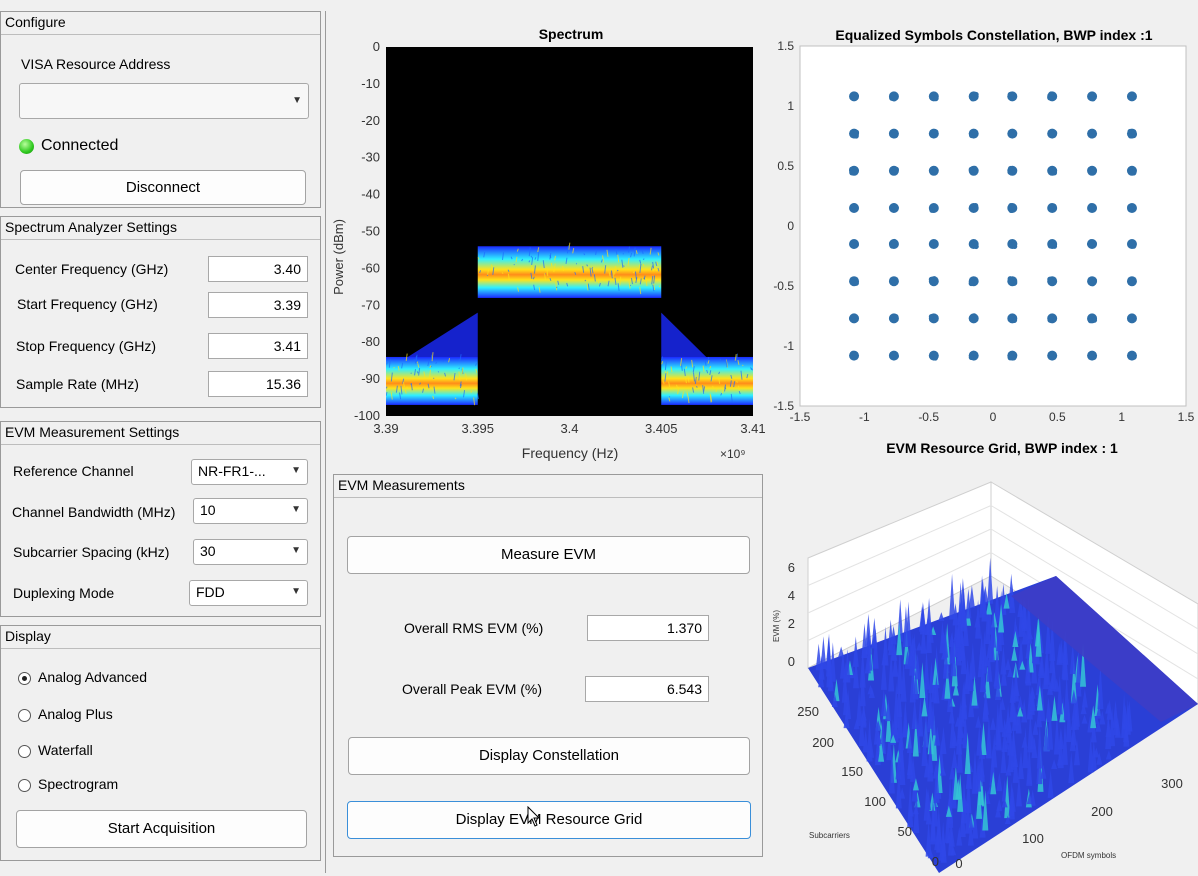  I want to click on duplexing-mode-label: Duplexing Mode, so click(63, 593).